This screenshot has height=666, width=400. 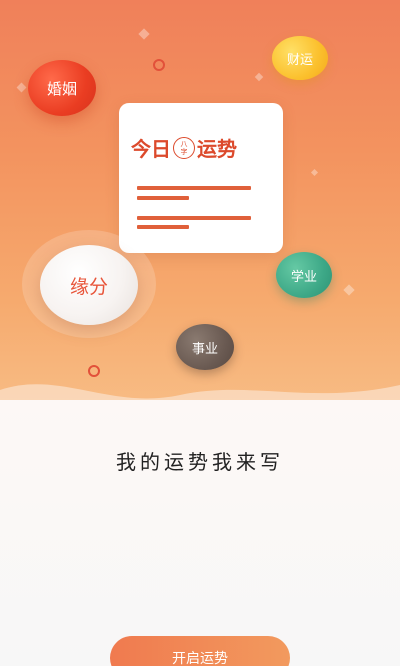 What do you see at coordinates (200, 462) in the screenshot?
I see `slogan-text: 我的运势我来写` at bounding box center [200, 462].